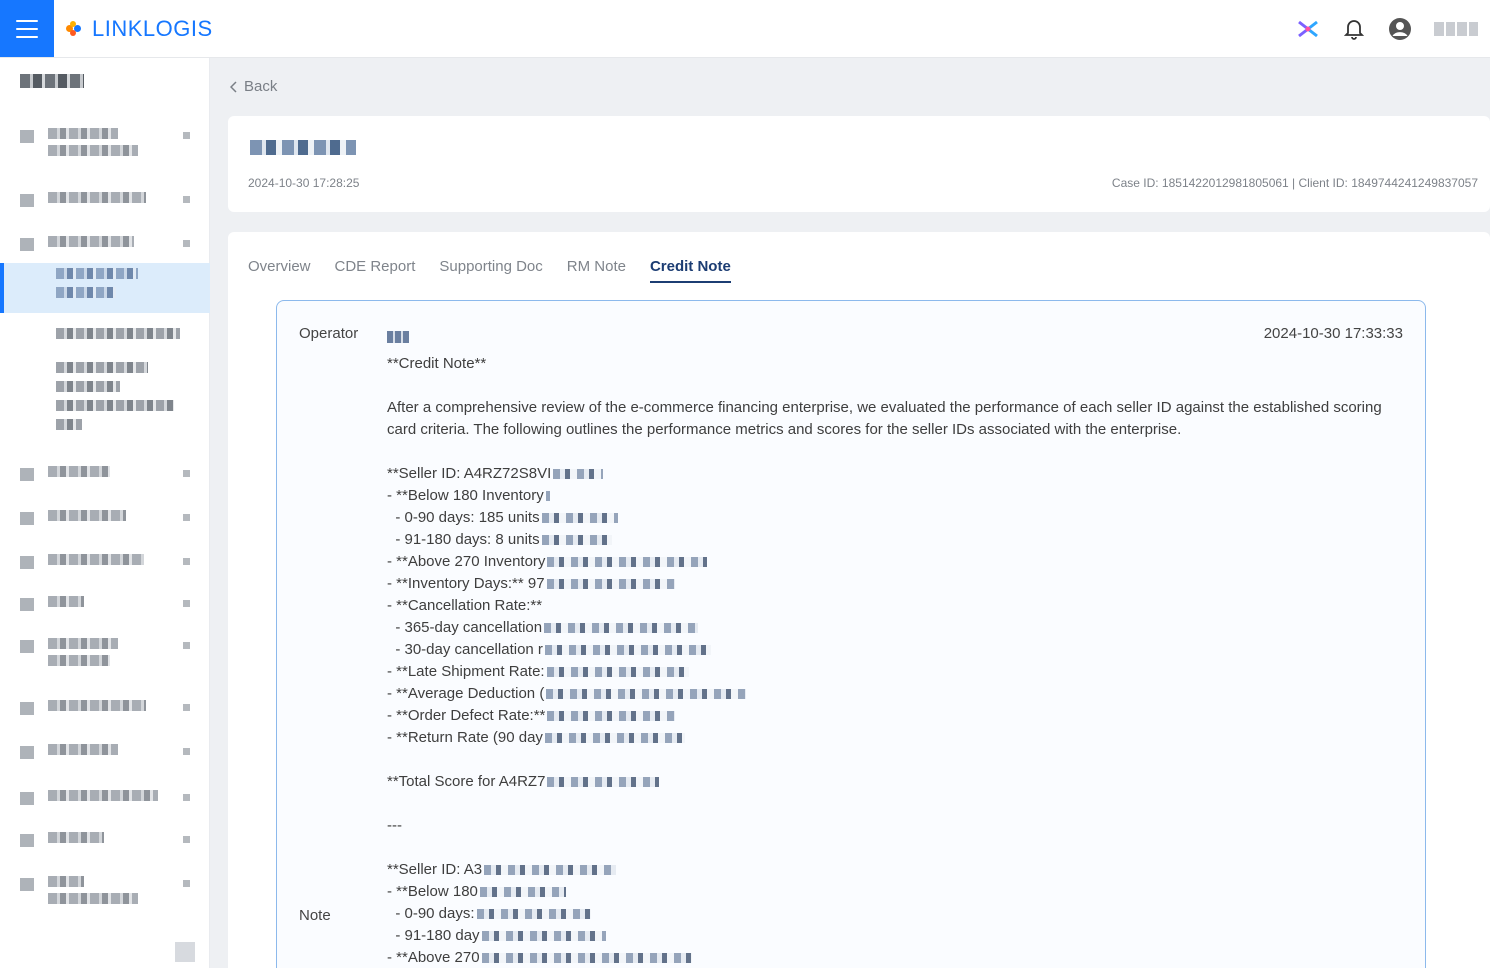  I want to click on sidebar, so click(105, 513).